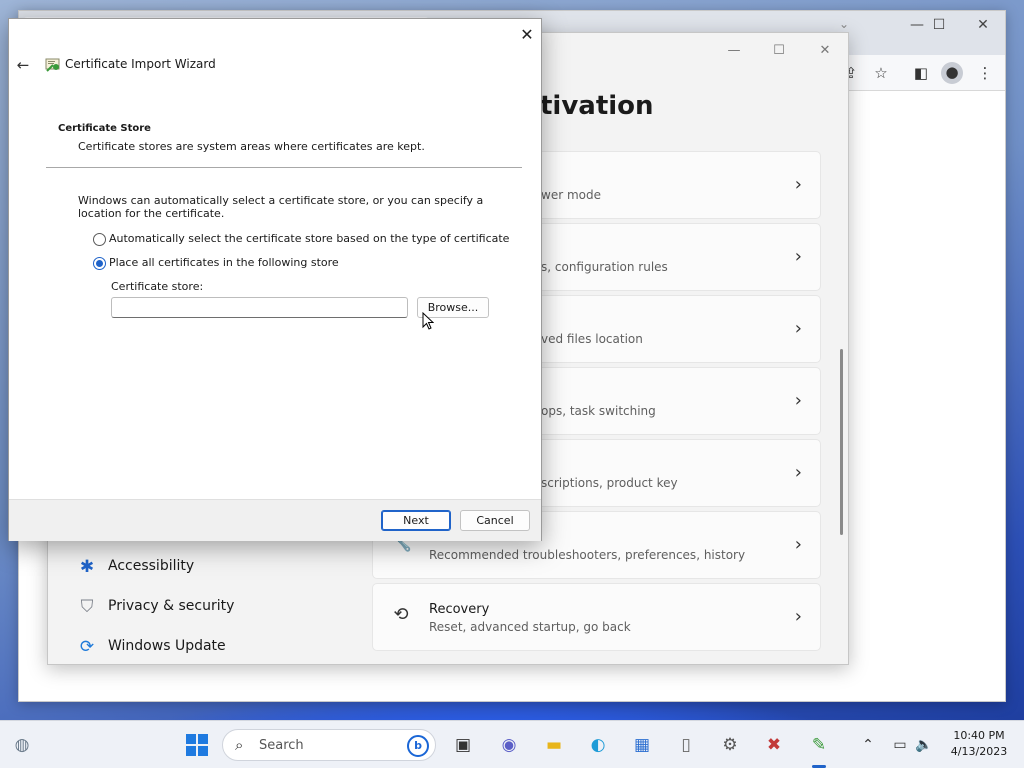  Describe the element at coordinates (459, 609) in the screenshot. I see `card-title: Recovery` at that location.